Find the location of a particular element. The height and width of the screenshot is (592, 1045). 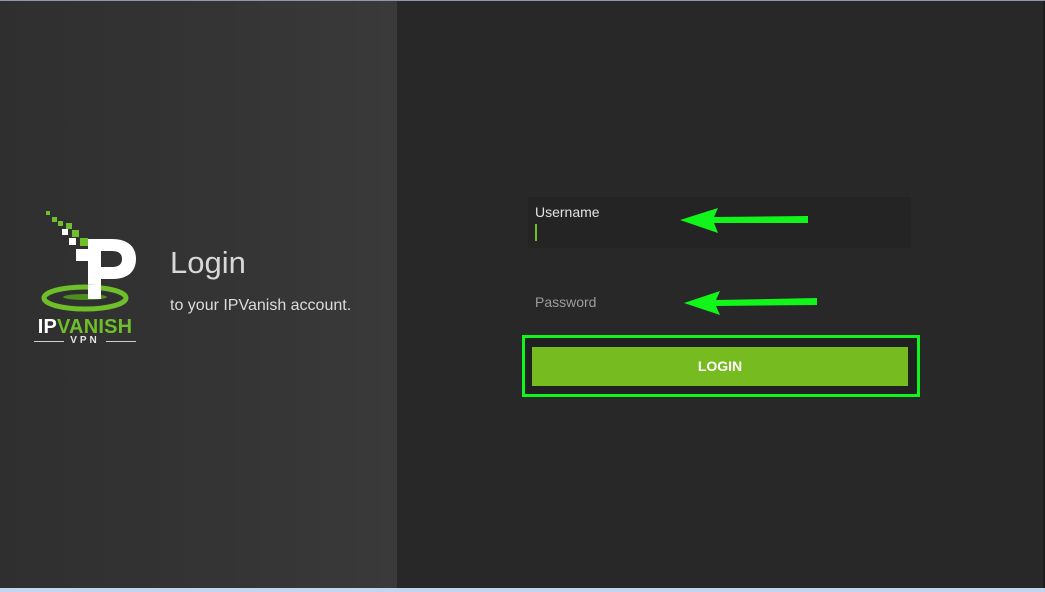

password-placeholder: Password is located at coordinates (566, 302).